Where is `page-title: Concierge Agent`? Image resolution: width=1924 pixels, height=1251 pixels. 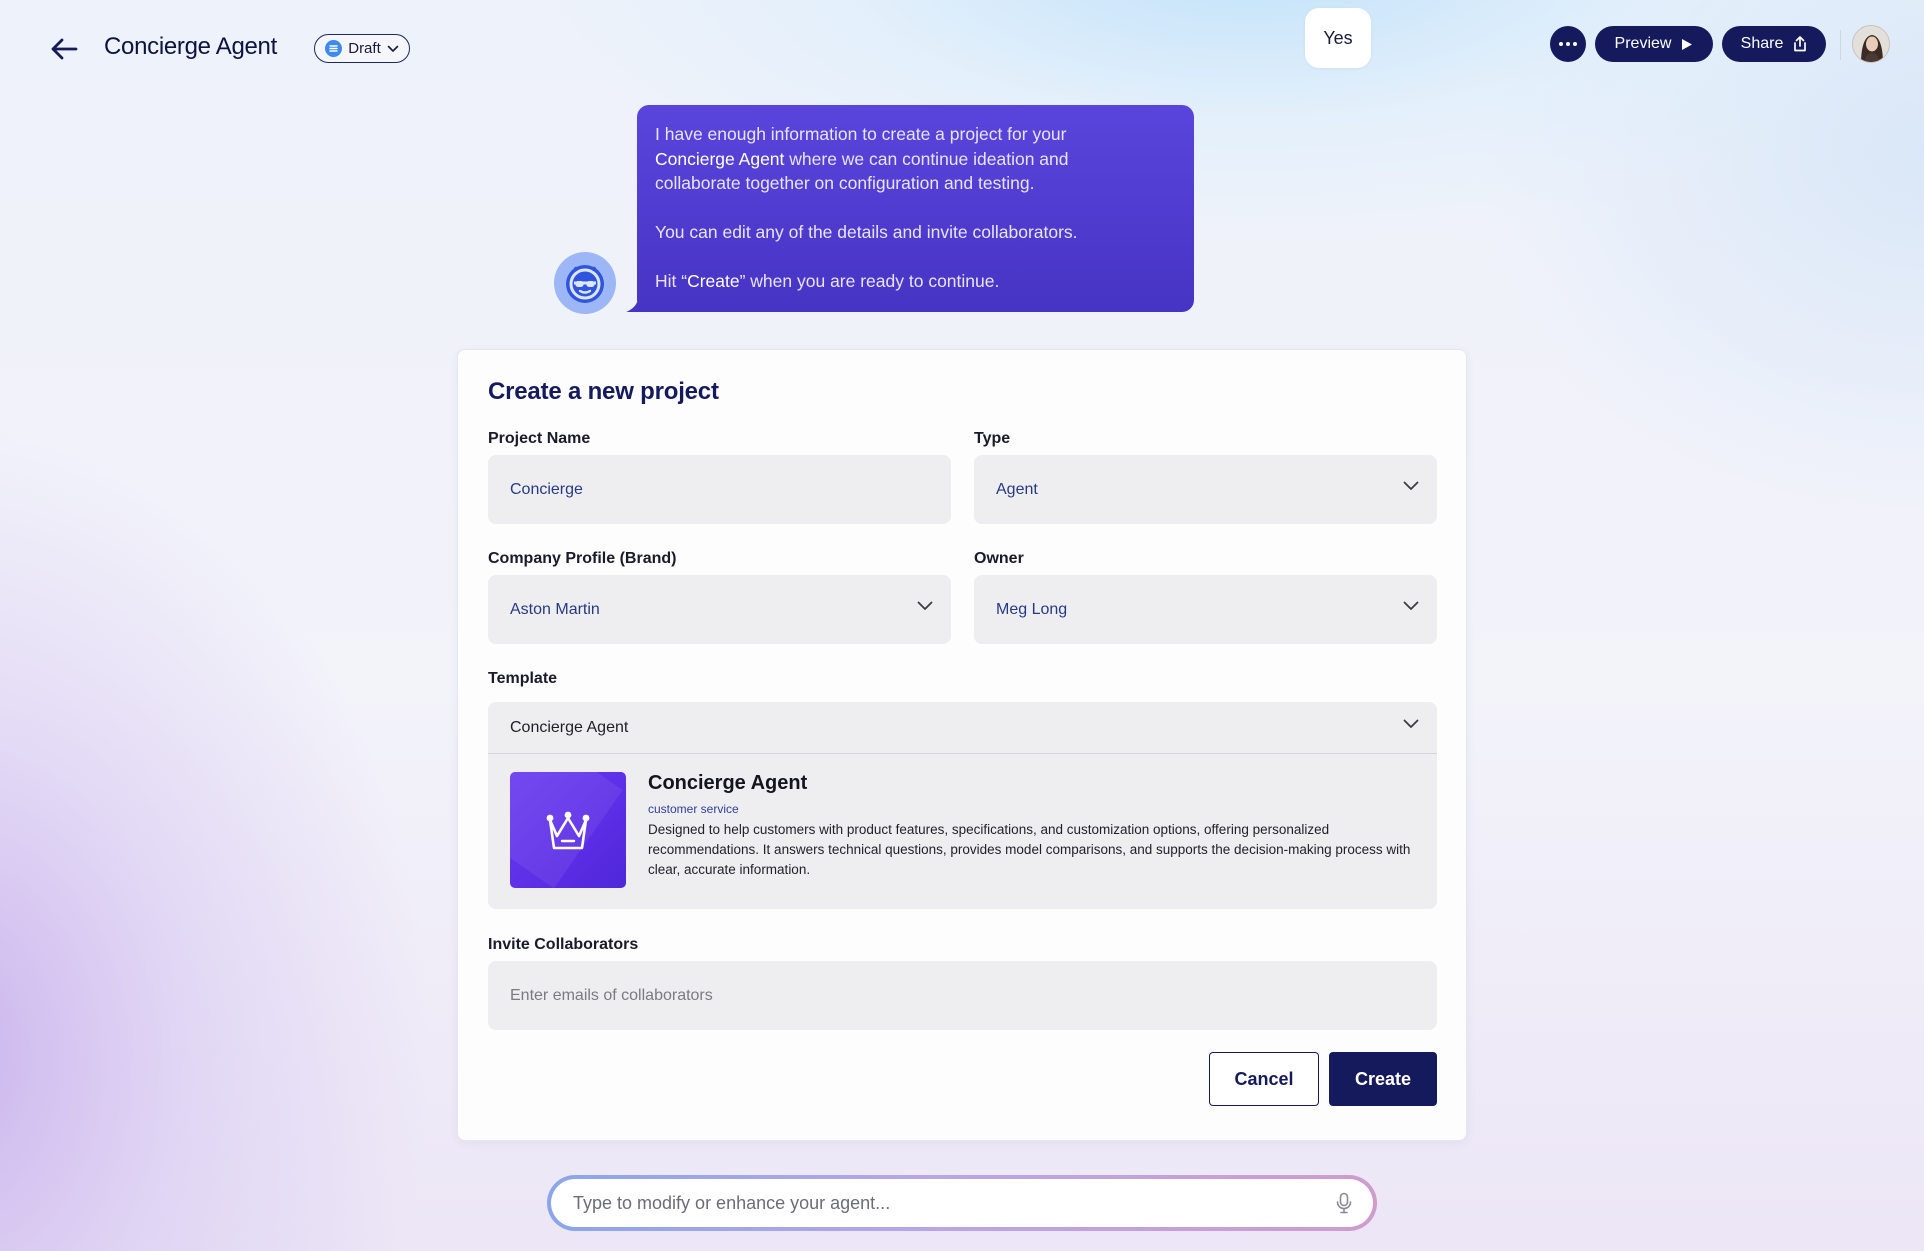 page-title: Concierge Agent is located at coordinates (190, 46).